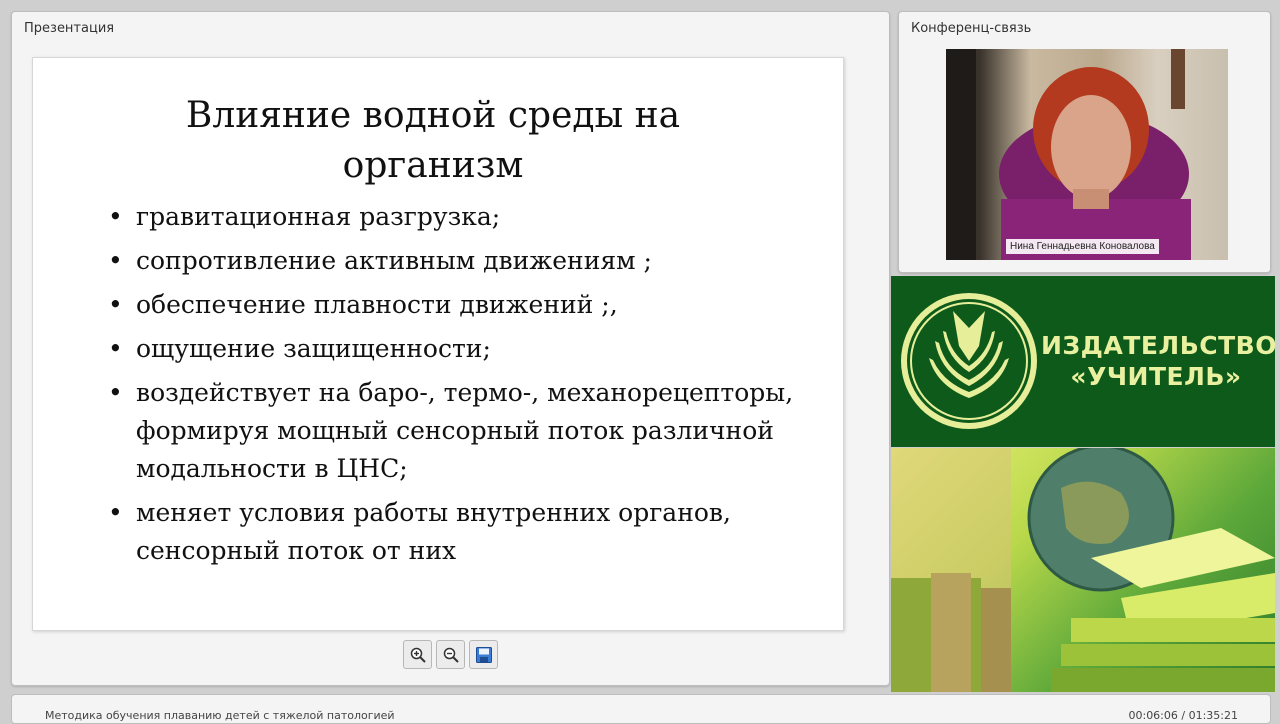 The height and width of the screenshot is (724, 1280). I want to click on save-button, so click(483, 654).